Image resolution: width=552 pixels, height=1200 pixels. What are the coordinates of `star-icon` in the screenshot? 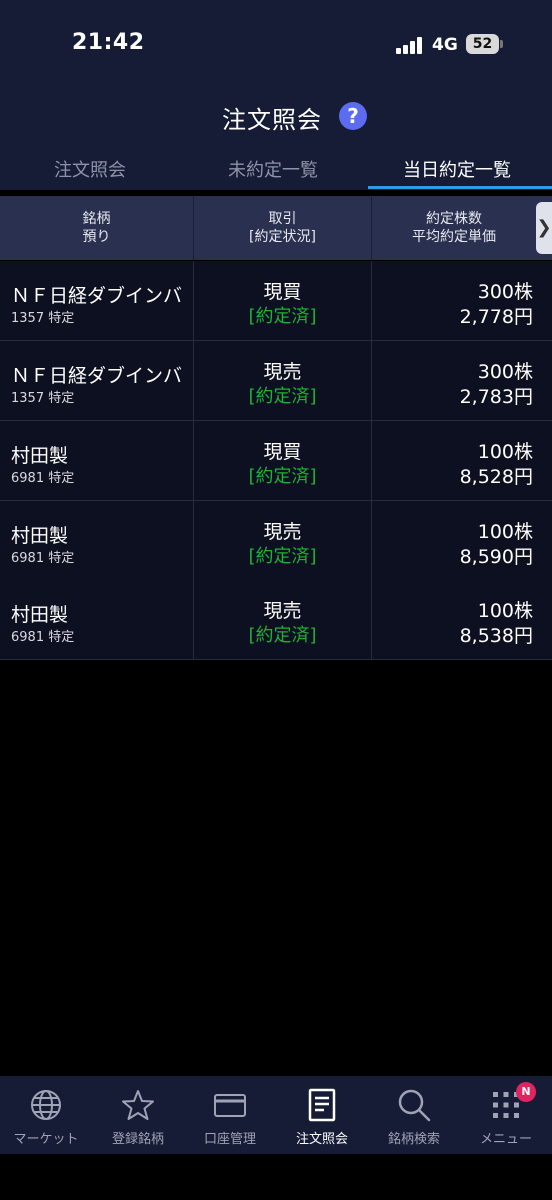 It's located at (138, 1105).